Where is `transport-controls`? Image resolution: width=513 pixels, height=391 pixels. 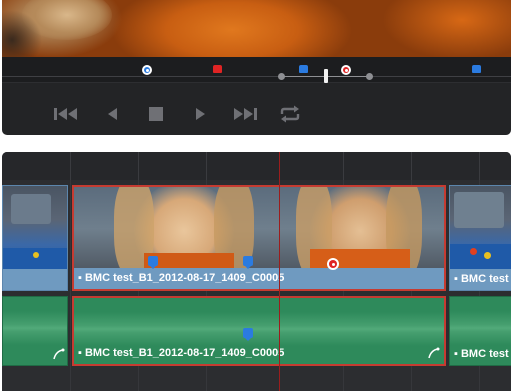
transport-controls is located at coordinates (256, 114).